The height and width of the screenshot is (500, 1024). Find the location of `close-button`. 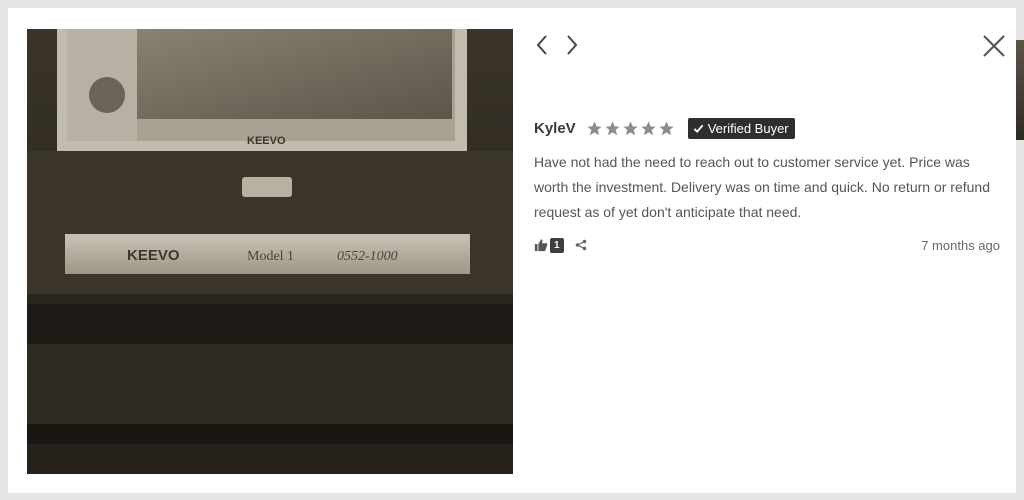

close-button is located at coordinates (994, 46).